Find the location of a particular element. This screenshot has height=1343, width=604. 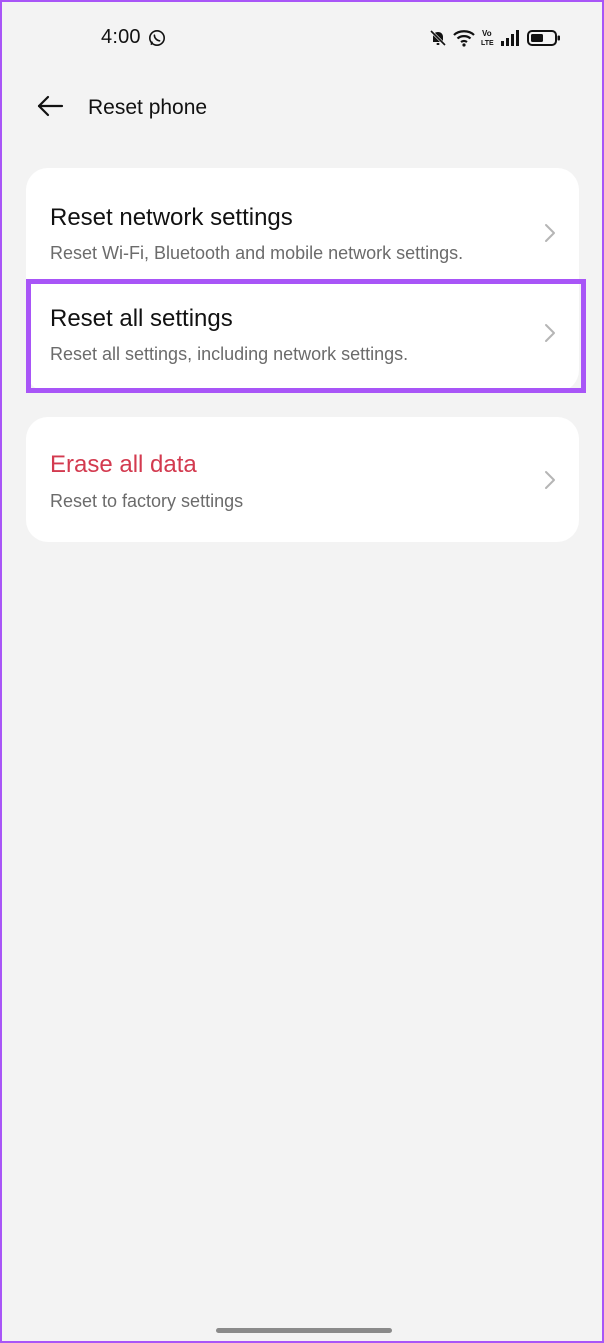

status-icons: Vo LTE is located at coordinates (495, 38).